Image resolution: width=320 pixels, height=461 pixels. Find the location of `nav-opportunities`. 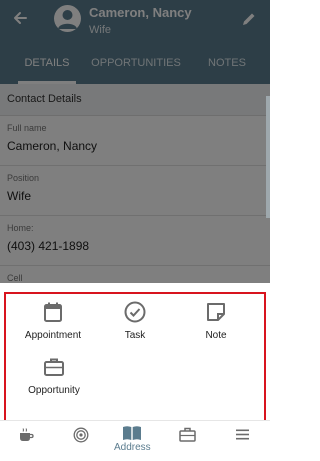

nav-opportunities is located at coordinates (187, 434).